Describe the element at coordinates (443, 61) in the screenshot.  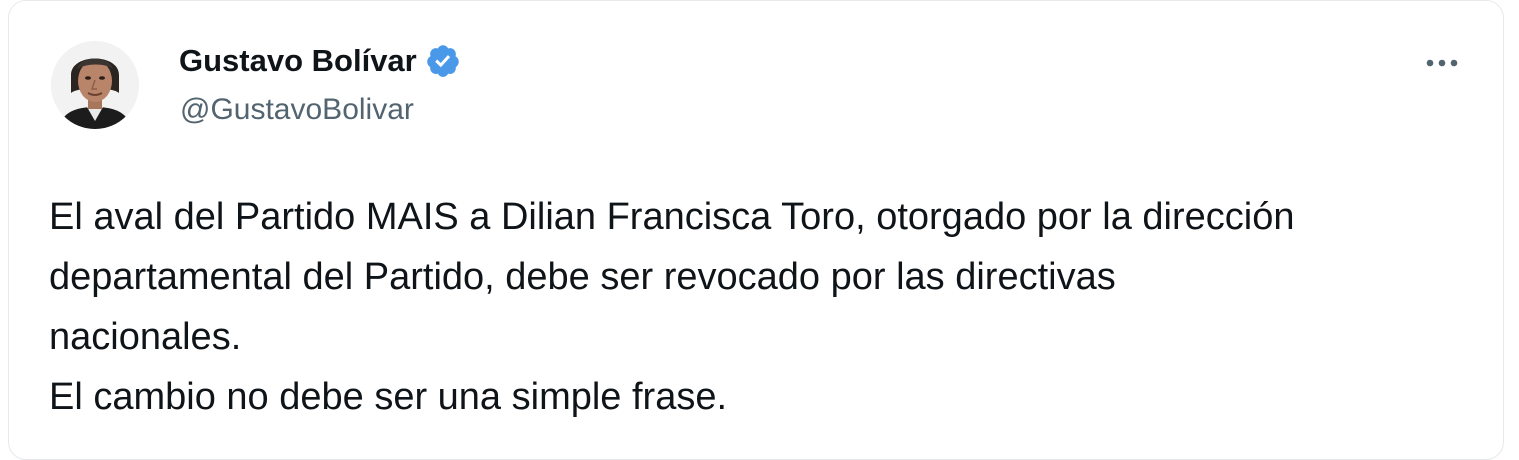
I see `verified-badge-icon` at that location.